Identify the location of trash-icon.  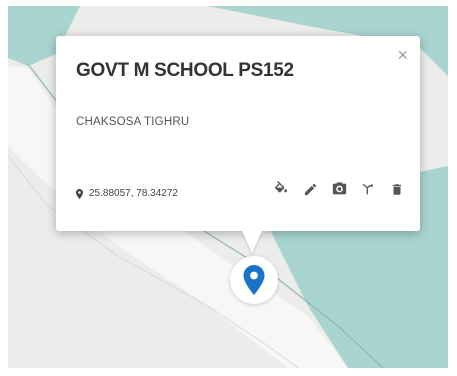
(397, 189).